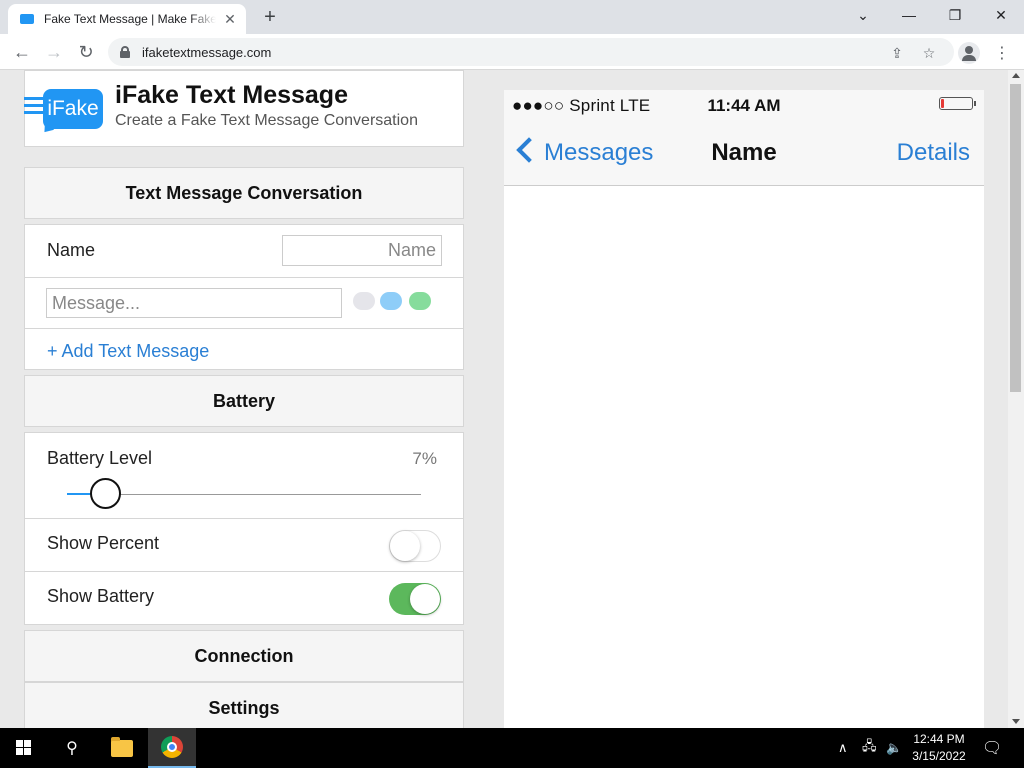  Describe the element at coordinates (512, 748) in the screenshot. I see `windows-taskbar: ⚲ ∧ 🖧 🔈 12:44 PM 3/15/2022 🗨` at that location.